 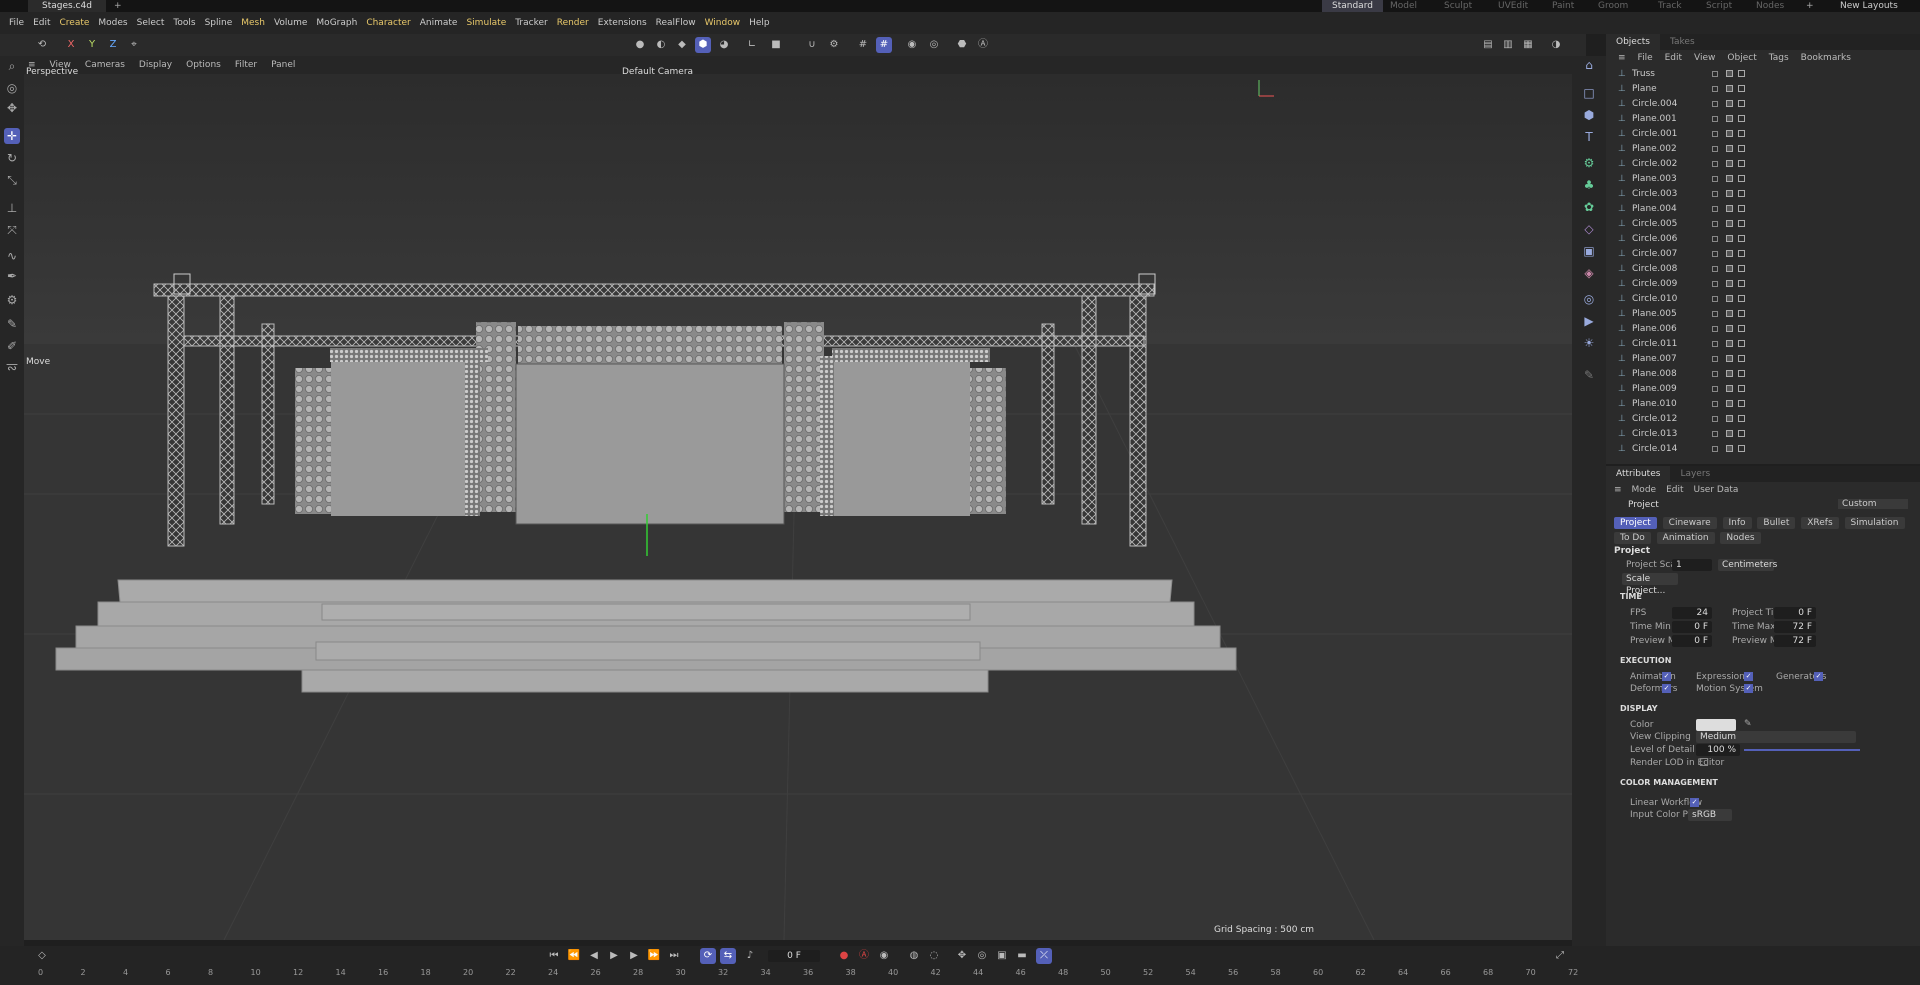 I want to click on brush-icon: ⚙, so click(x=12, y=300).